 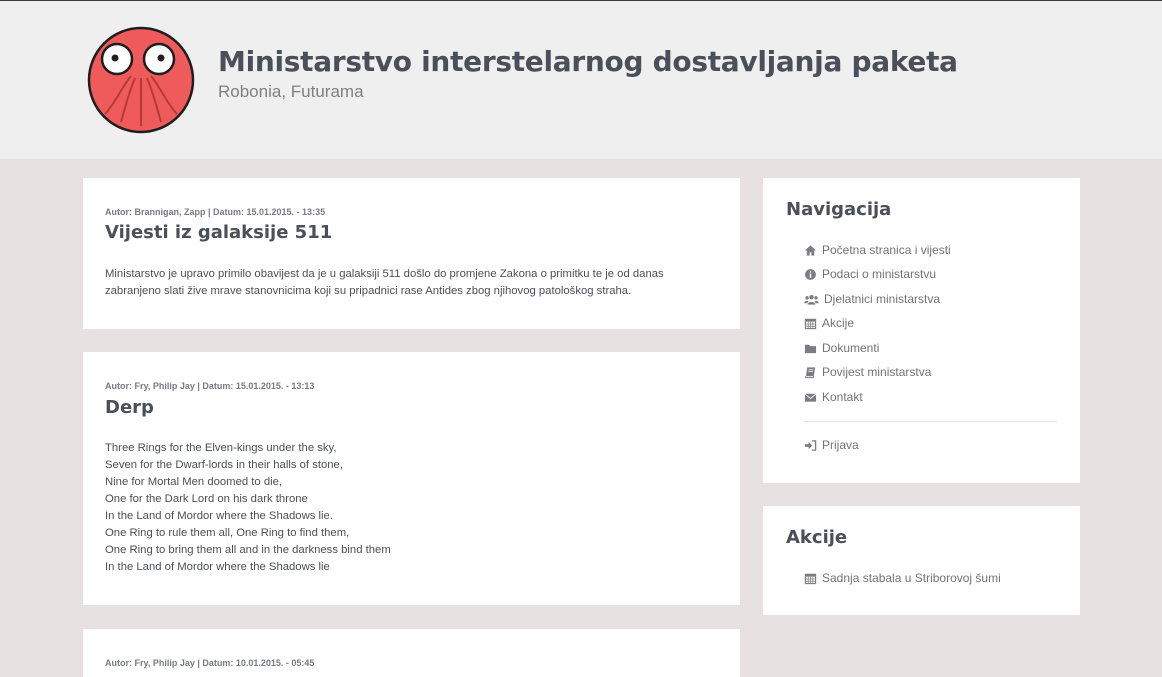 What do you see at coordinates (206, 499) in the screenshot?
I see `post-line: One for the Dark Lord on his dark throne` at bounding box center [206, 499].